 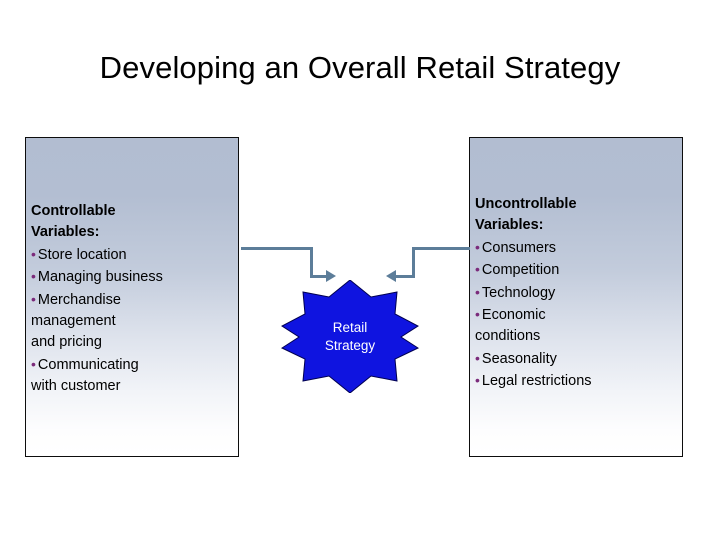 I want to click on list-item-label: Consumers, so click(x=519, y=247).